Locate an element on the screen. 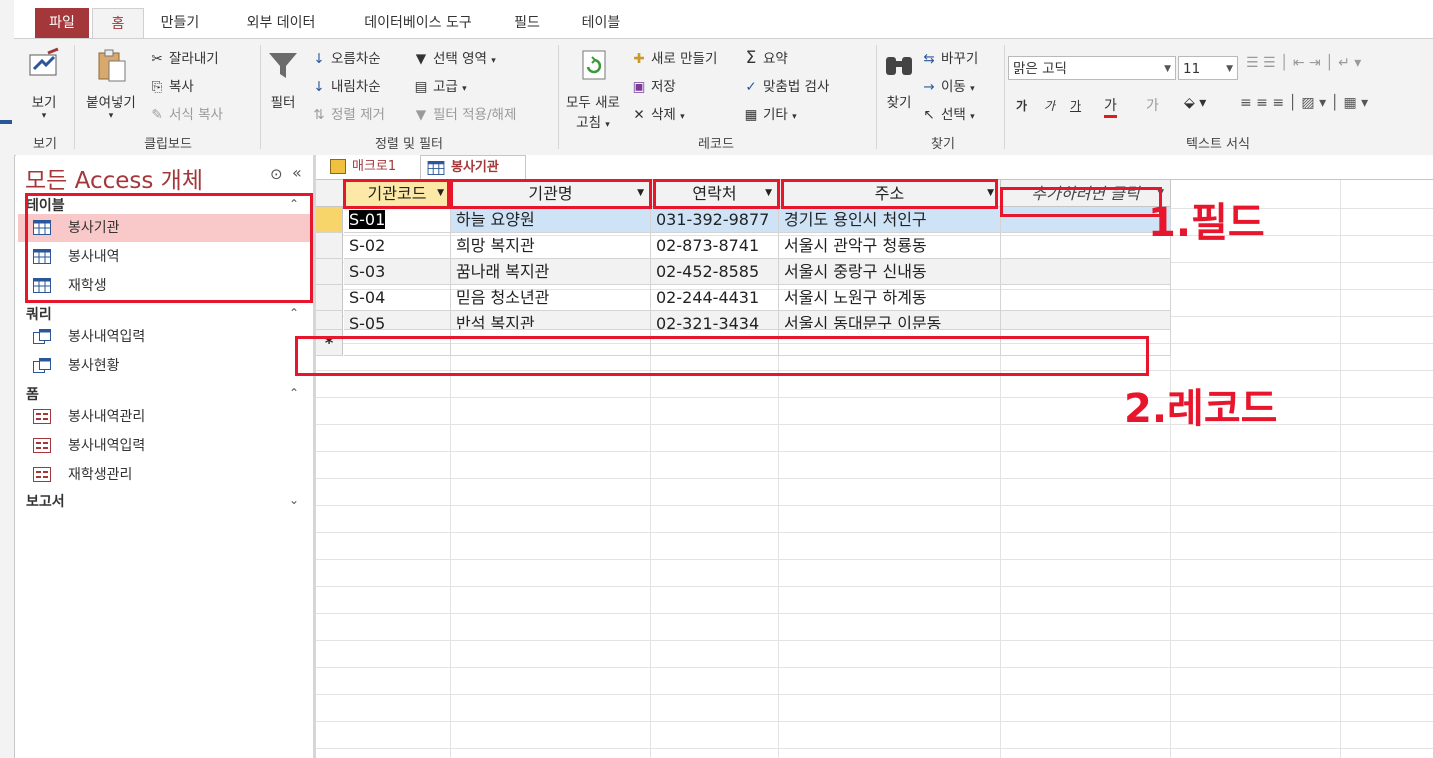  sort-descending-button: ↓ 내림차순 is located at coordinates (345, 85).